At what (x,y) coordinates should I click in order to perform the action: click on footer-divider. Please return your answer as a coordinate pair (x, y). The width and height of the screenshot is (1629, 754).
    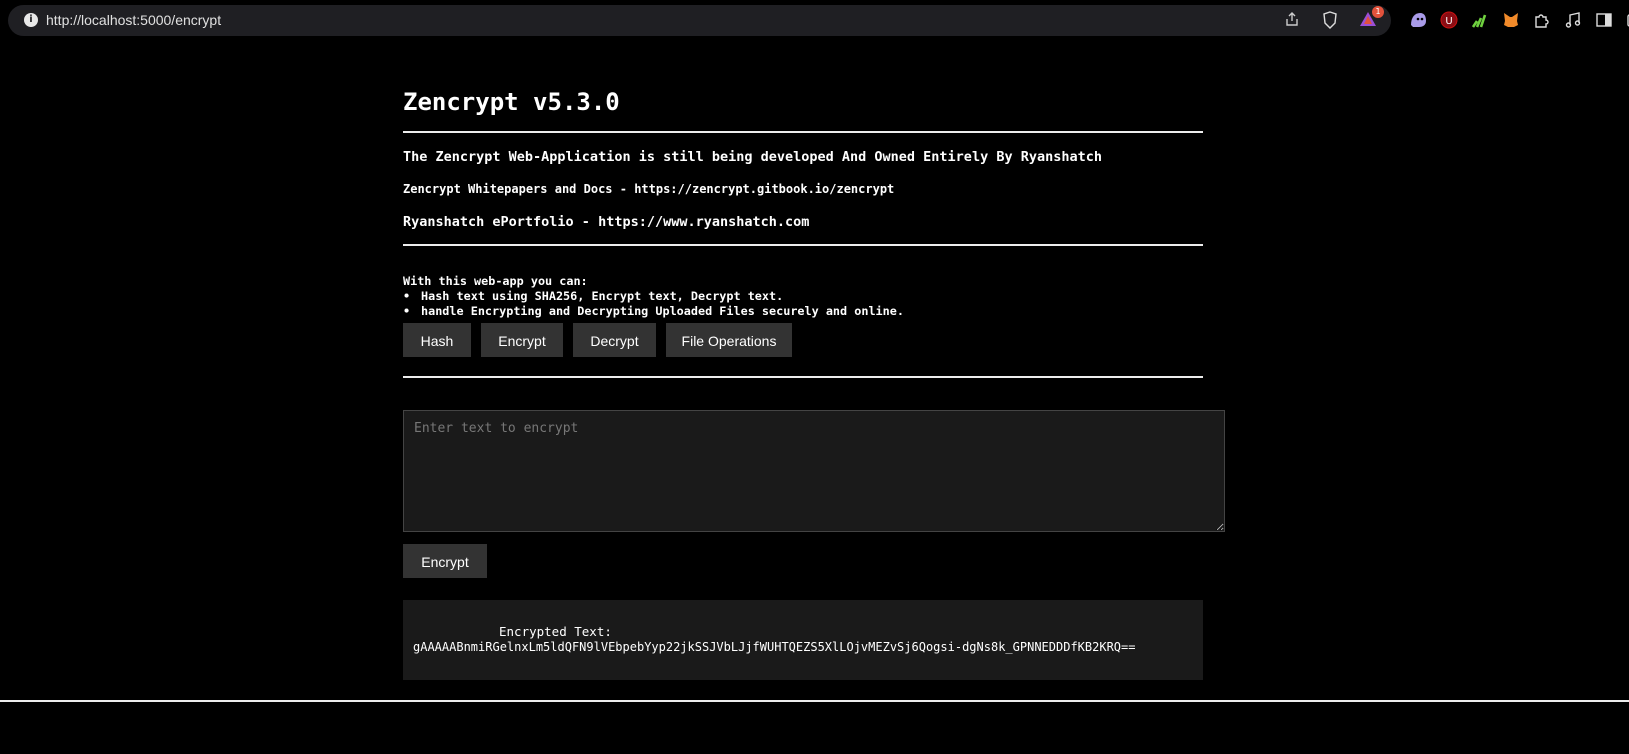
    Looking at the image, I should click on (814, 701).